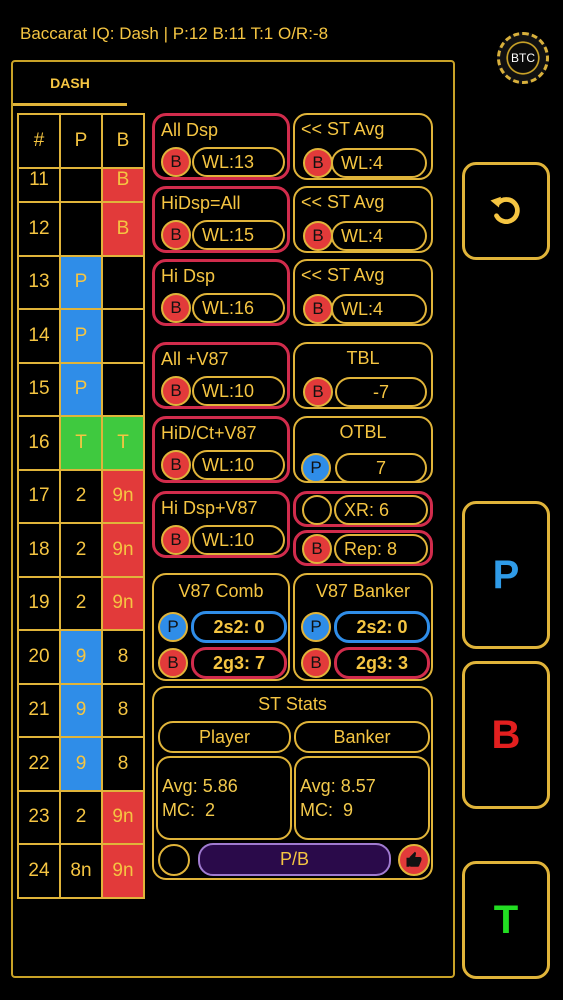  Describe the element at coordinates (363, 627) in the screenshot. I see `v87-banker-panel: V87 Banker P 2s2: 0 B 2g3: 3` at that location.